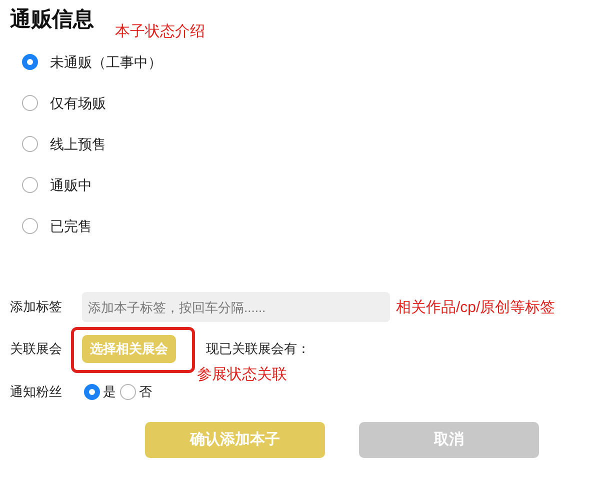 The image size is (600, 477). What do you see at coordinates (476, 308) in the screenshot?
I see `annotation-text: 相关作品/cp/原创等标签` at bounding box center [476, 308].